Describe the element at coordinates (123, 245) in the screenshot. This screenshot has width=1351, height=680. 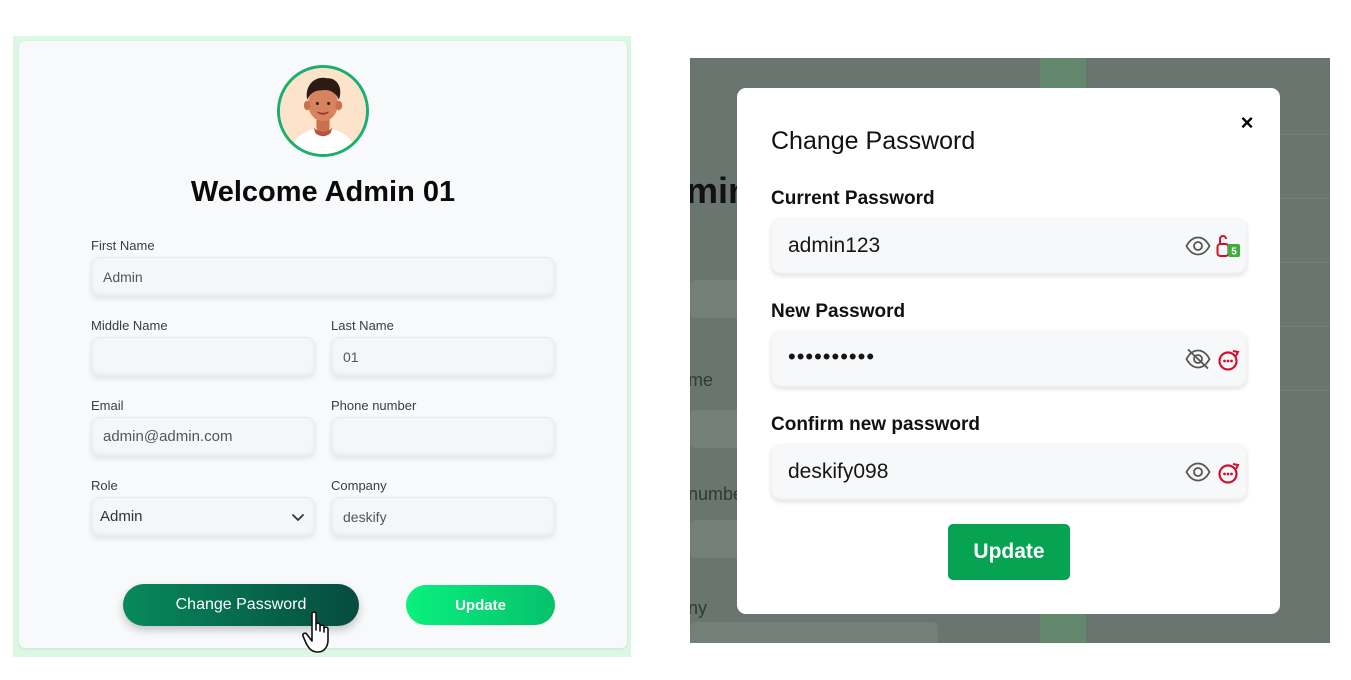
I see `first-name-label: First Name` at that location.